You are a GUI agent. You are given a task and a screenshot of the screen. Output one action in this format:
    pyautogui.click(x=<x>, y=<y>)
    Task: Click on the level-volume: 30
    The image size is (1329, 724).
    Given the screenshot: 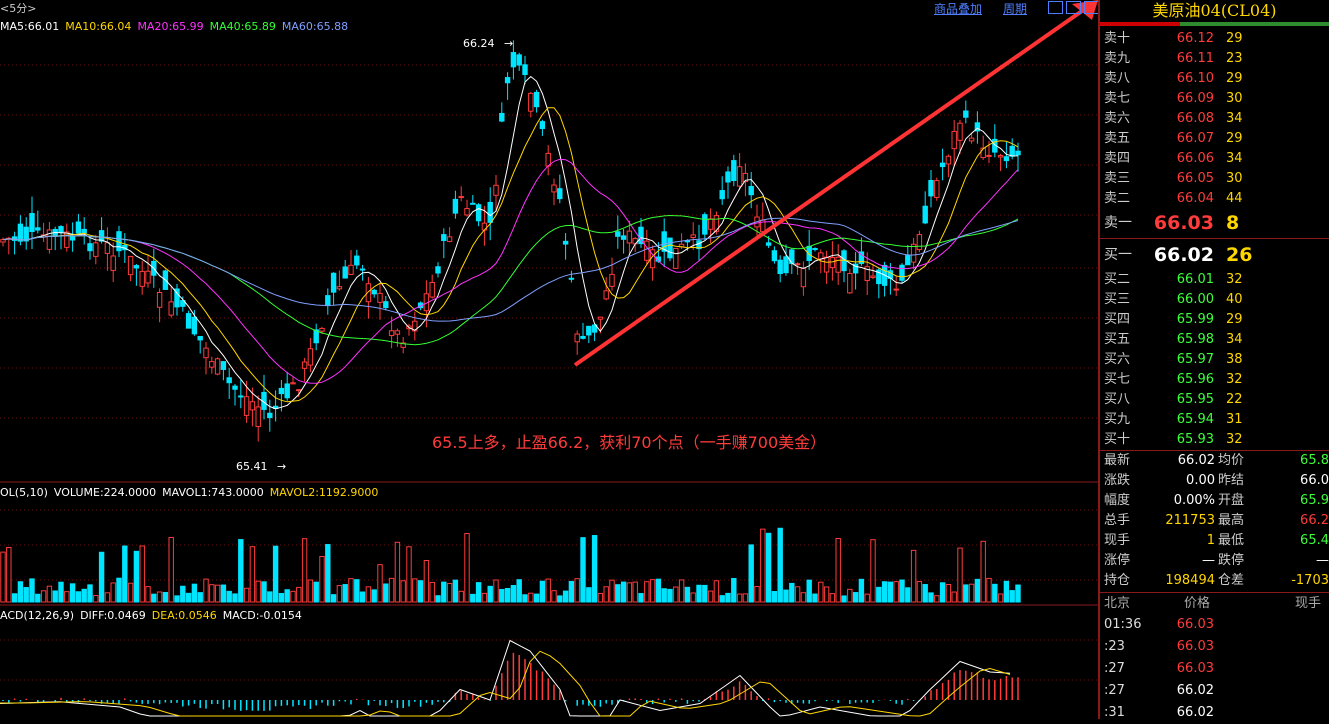 What is the action you would take?
    pyautogui.click(x=1234, y=178)
    